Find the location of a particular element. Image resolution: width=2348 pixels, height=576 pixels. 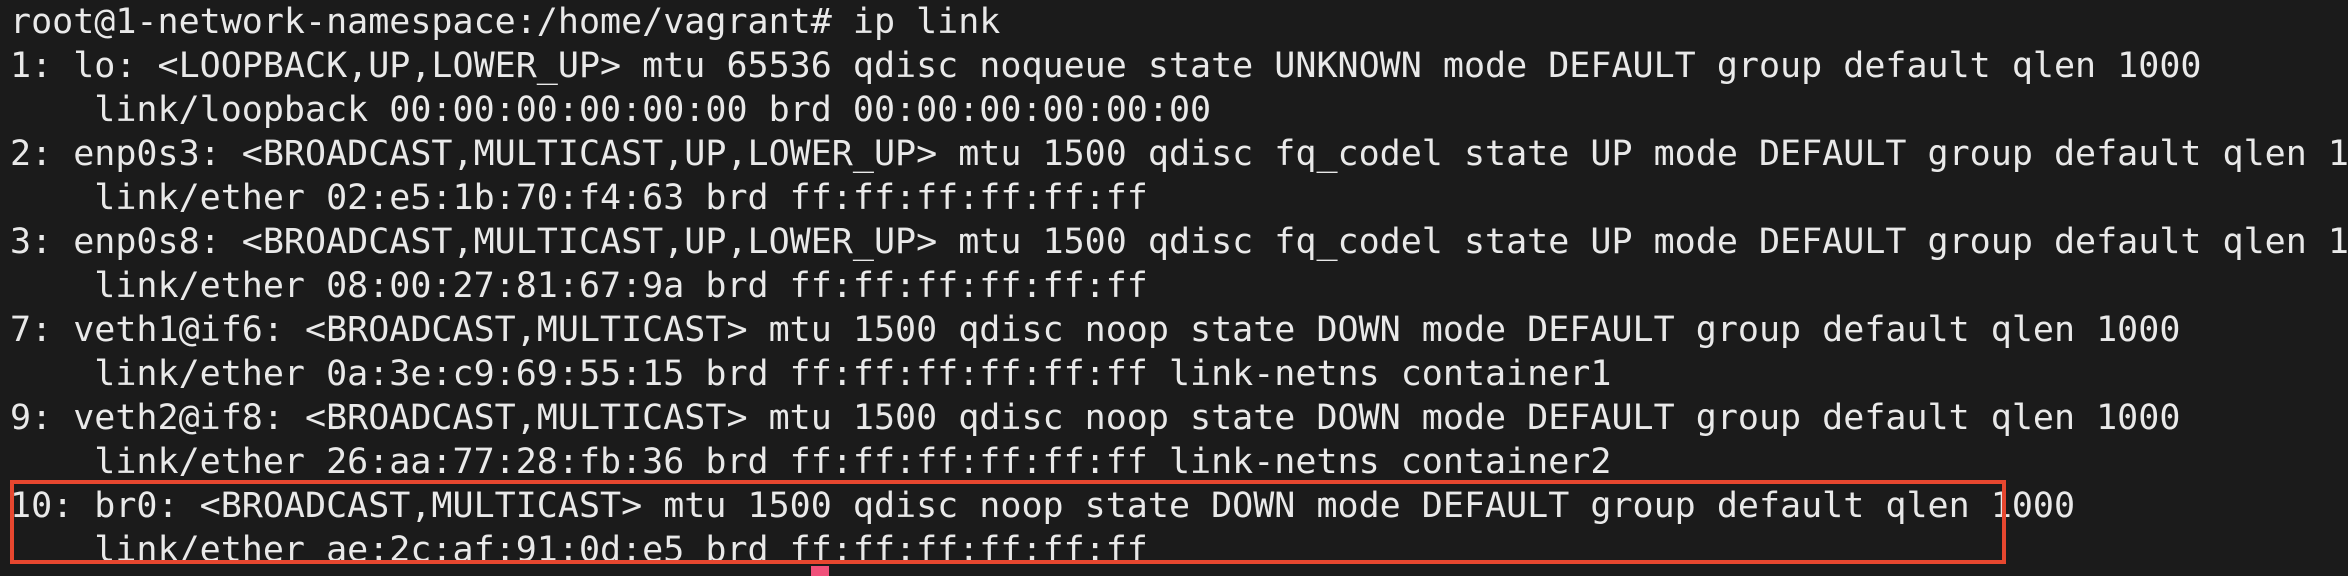

br0-highlight-box is located at coordinates (1008, 522).